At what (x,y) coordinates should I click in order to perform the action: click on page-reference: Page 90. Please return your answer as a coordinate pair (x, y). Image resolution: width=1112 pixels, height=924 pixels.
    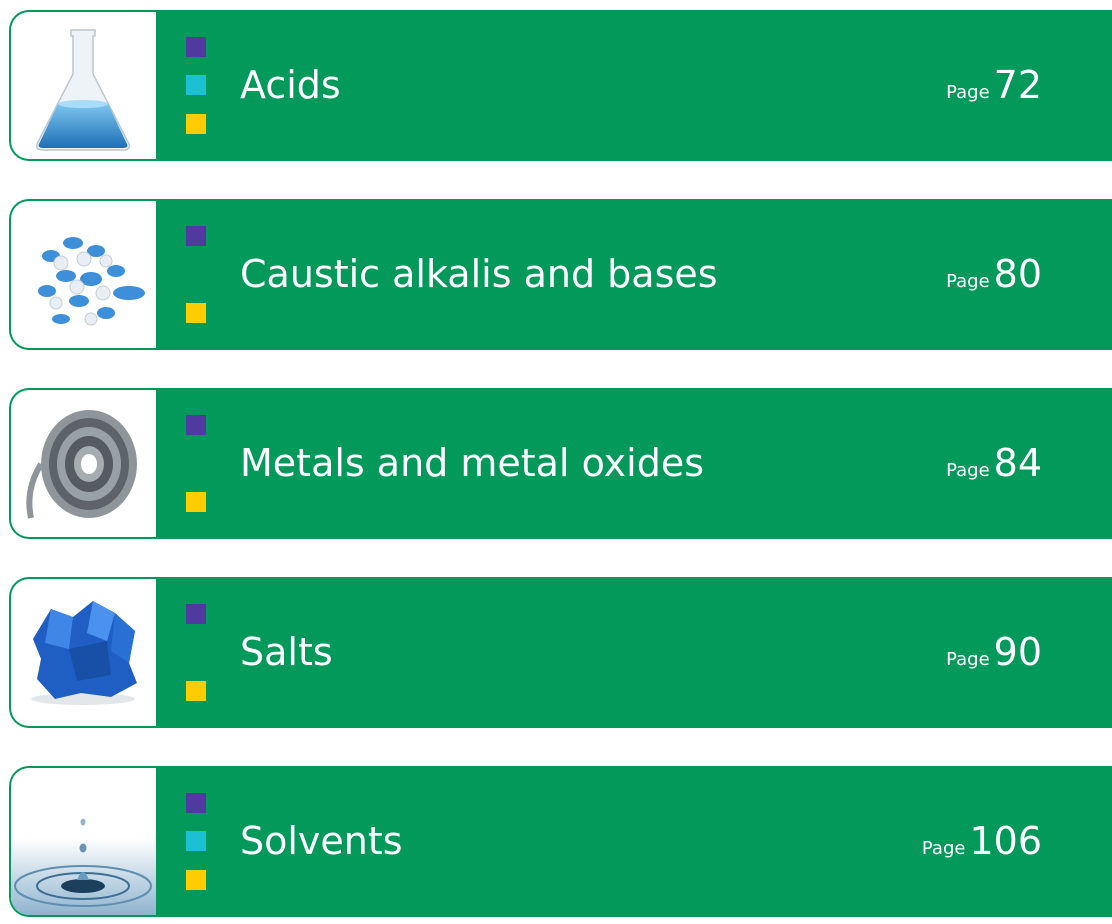
    Looking at the image, I should click on (994, 652).